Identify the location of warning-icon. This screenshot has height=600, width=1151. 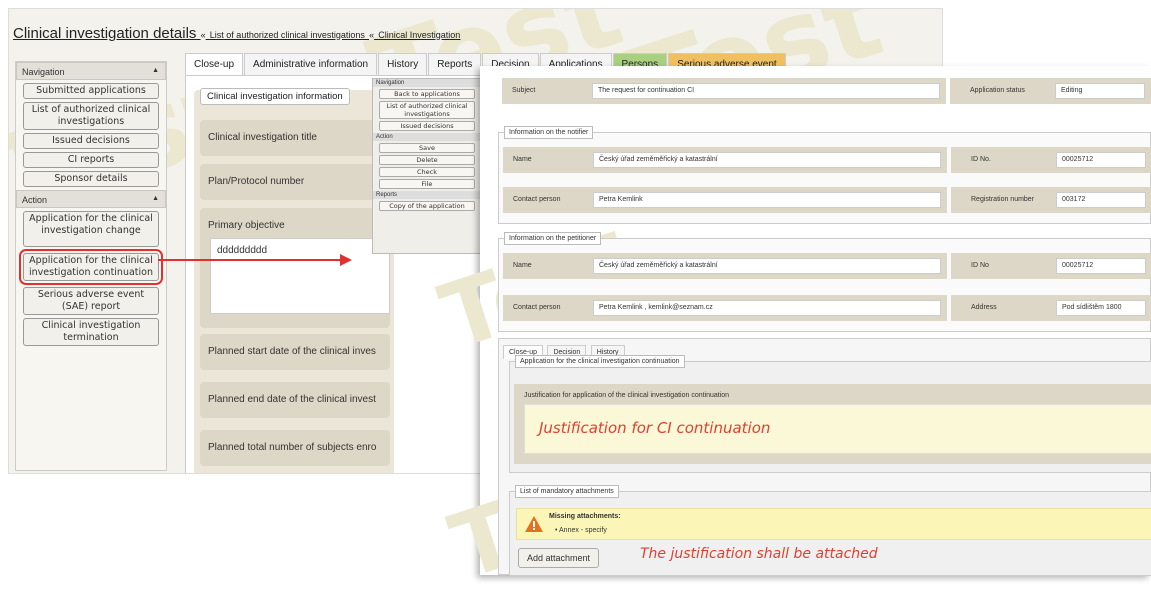
(534, 524).